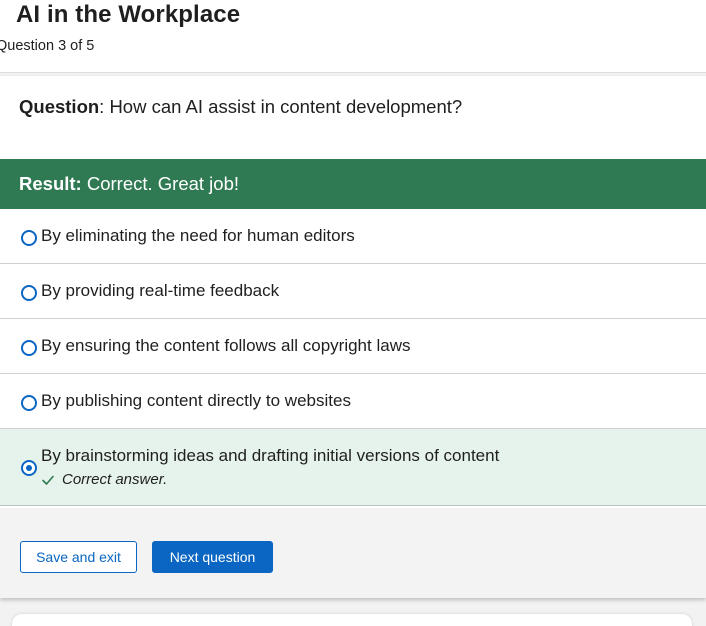 This screenshot has height=626, width=706. I want to click on action-footer: Save and exit Next question, so click(353, 553).